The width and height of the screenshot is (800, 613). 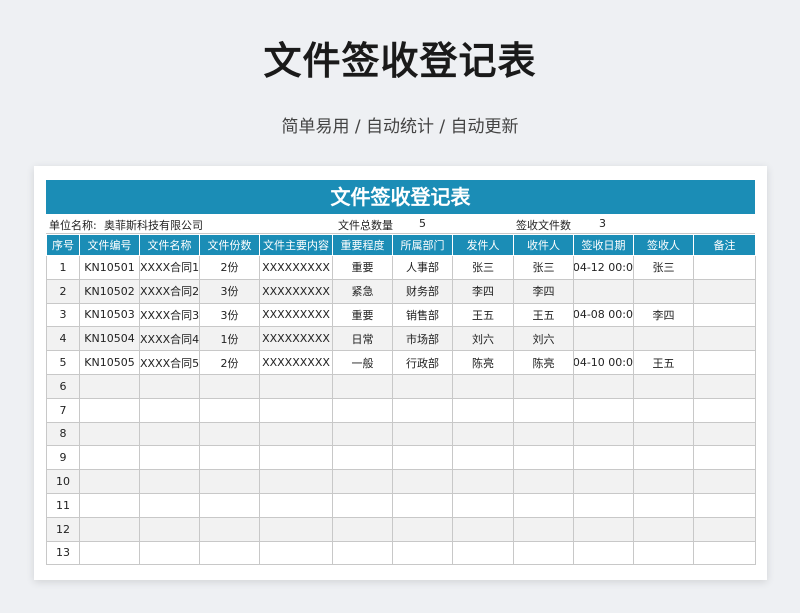 I want to click on table-cell: XXXX合同5, so click(x=169, y=362).